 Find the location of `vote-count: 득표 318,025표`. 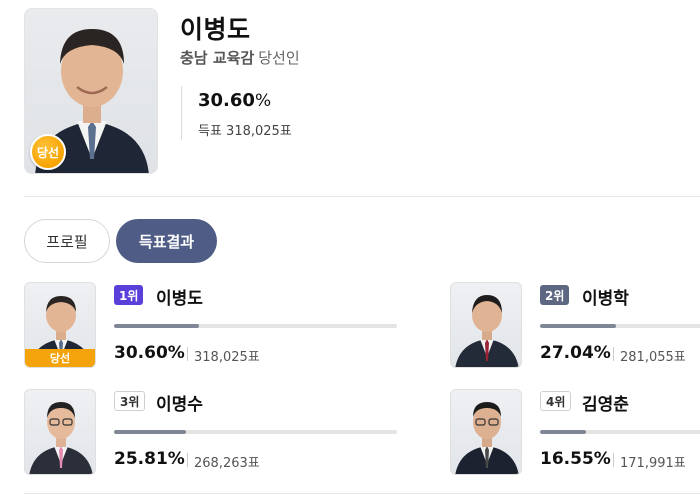

vote-count: 득표 318,025표 is located at coordinates (245, 131).